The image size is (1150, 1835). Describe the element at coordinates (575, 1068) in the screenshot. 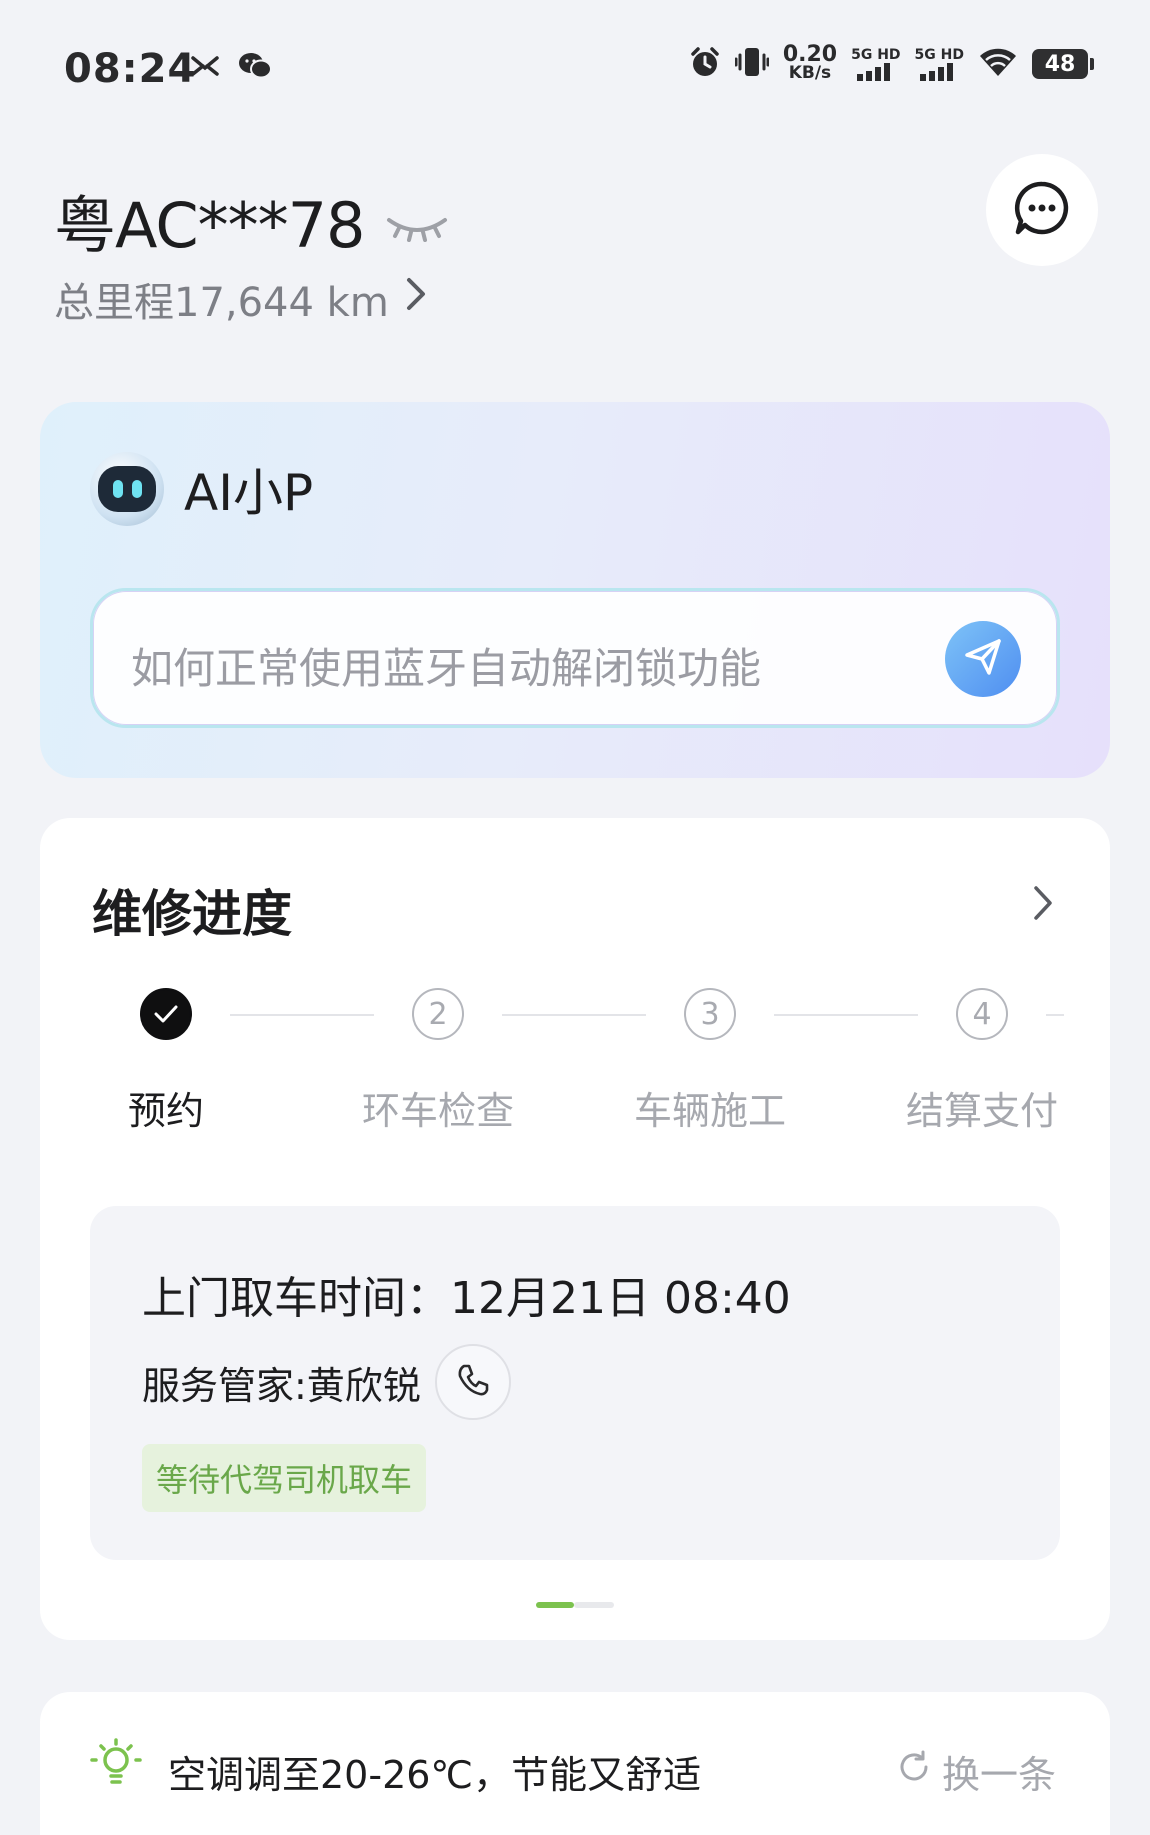

I see `repair-steps: 预约 2 环车检查 3 车辆施工 4 结算支付` at that location.